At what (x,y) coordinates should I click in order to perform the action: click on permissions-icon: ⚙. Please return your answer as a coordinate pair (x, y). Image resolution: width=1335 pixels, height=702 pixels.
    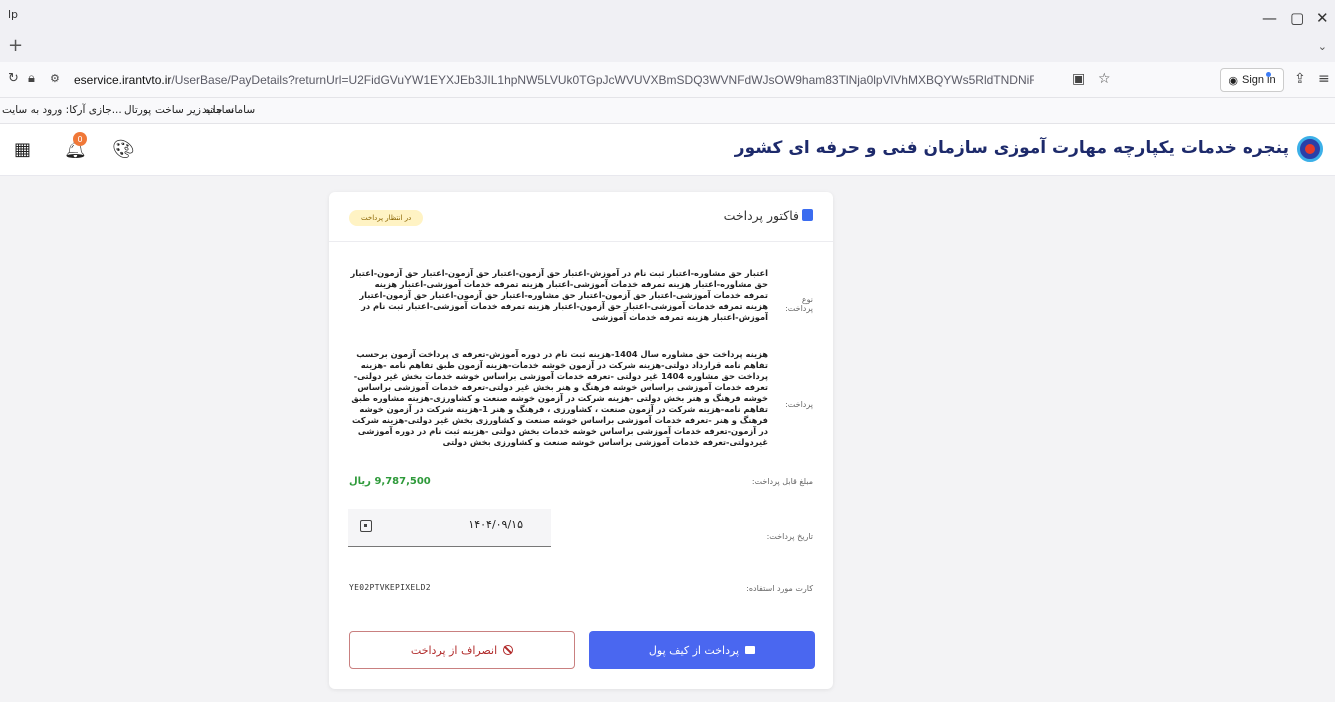
    Looking at the image, I should click on (55, 79).